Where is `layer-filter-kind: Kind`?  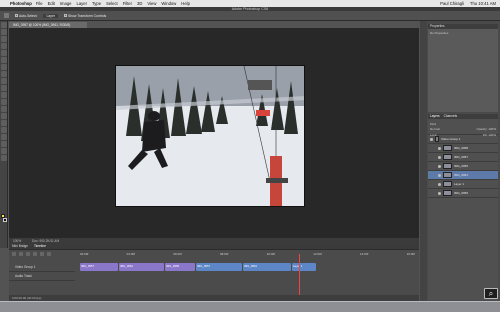 layer-filter-kind: Kind is located at coordinates (433, 124).